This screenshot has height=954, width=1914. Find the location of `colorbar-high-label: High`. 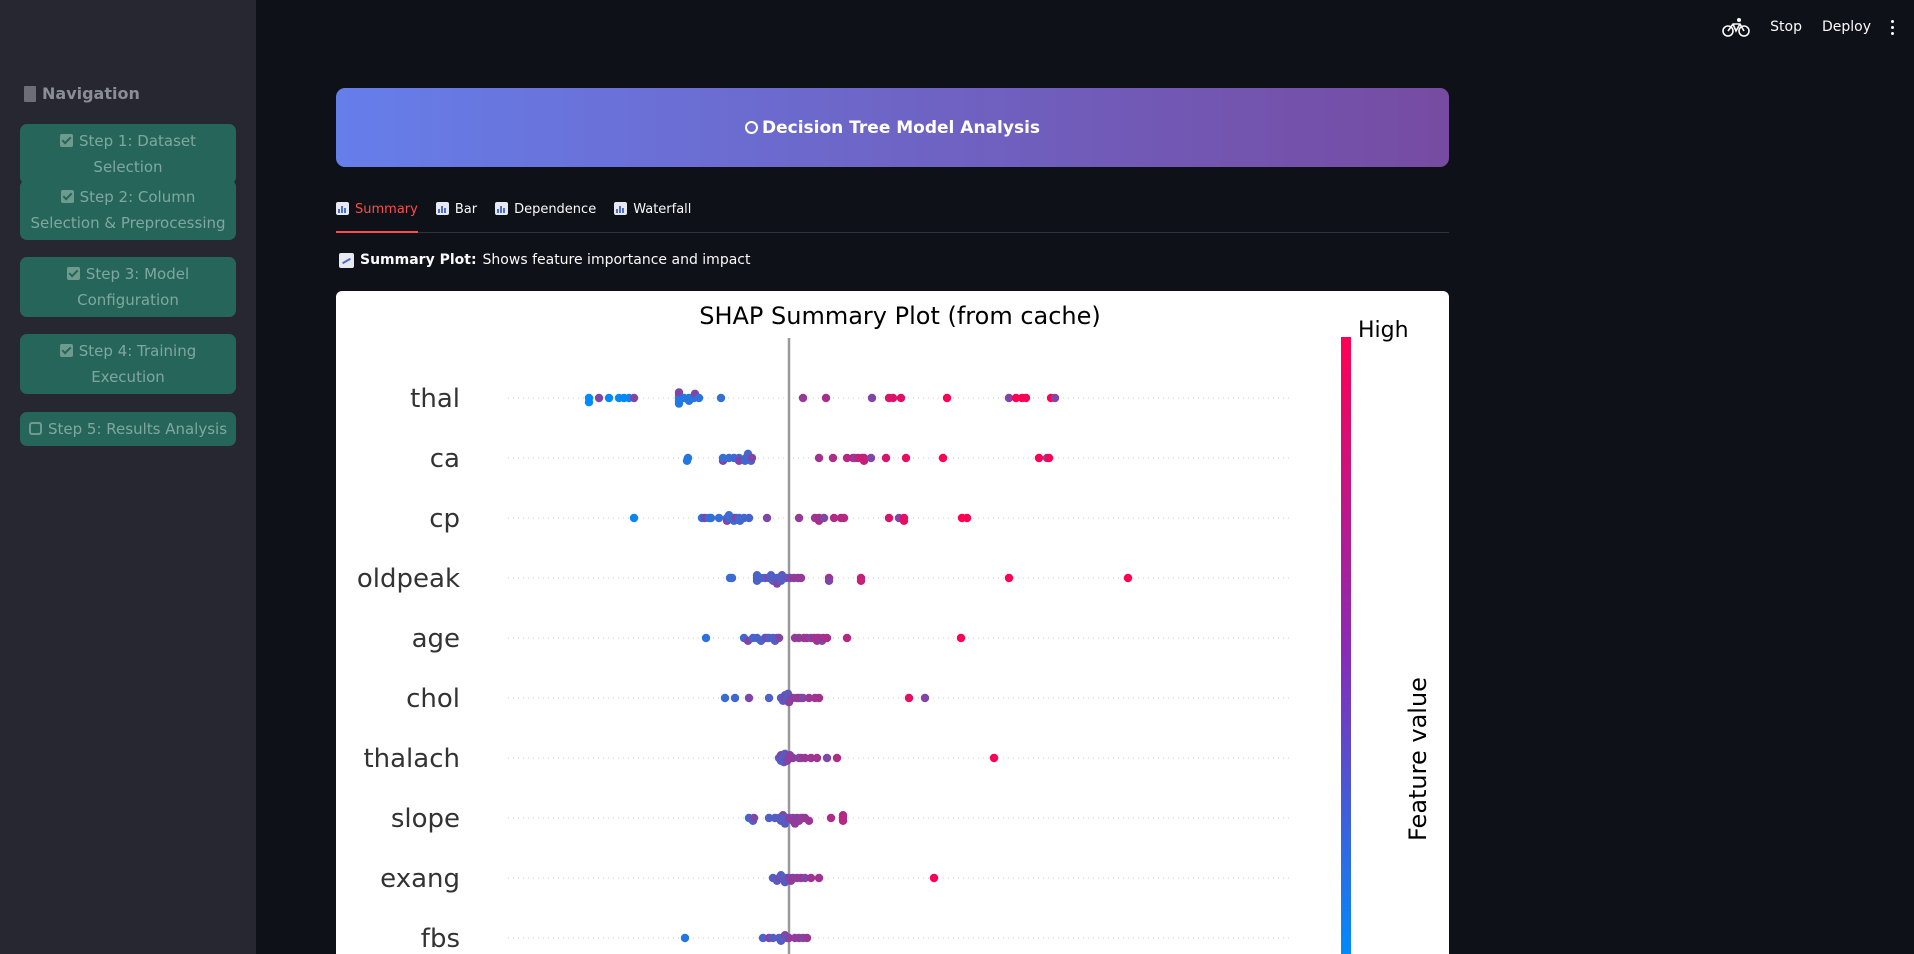

colorbar-high-label: High is located at coordinates (1383, 330).